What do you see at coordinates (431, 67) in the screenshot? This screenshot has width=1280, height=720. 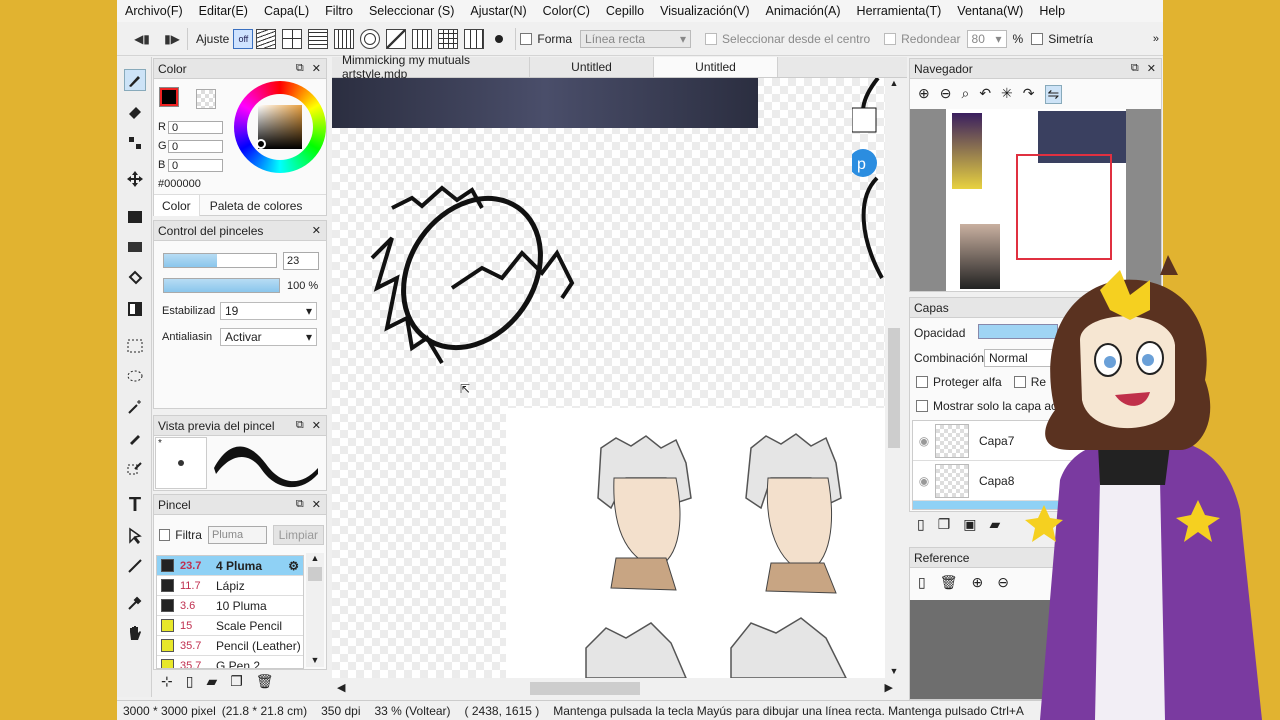 I see `tab-doc-1: Mimmicking my mutuals artstyle.mdp` at bounding box center [431, 67].